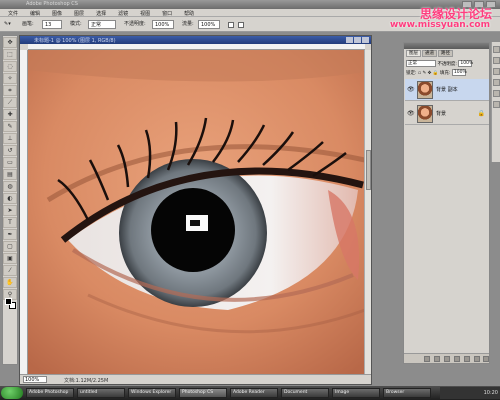 This screenshot has height=400, width=500. Describe the element at coordinates (254, 393) in the screenshot. I see `taskbar-task-button: Adobe Reader` at that location.